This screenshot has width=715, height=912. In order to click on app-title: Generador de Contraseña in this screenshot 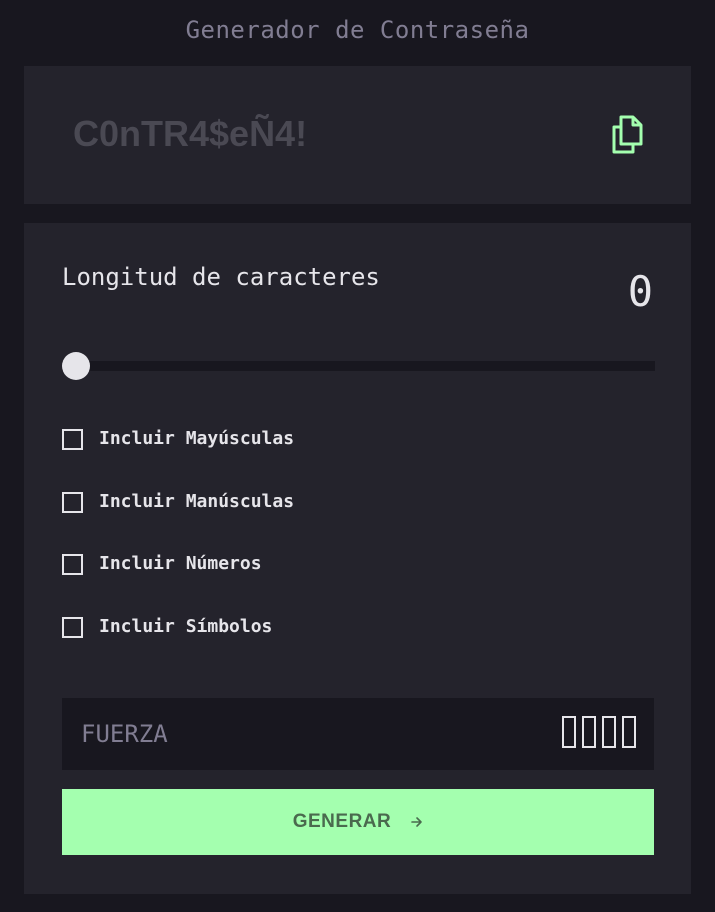, I will do `click(357, 30)`.